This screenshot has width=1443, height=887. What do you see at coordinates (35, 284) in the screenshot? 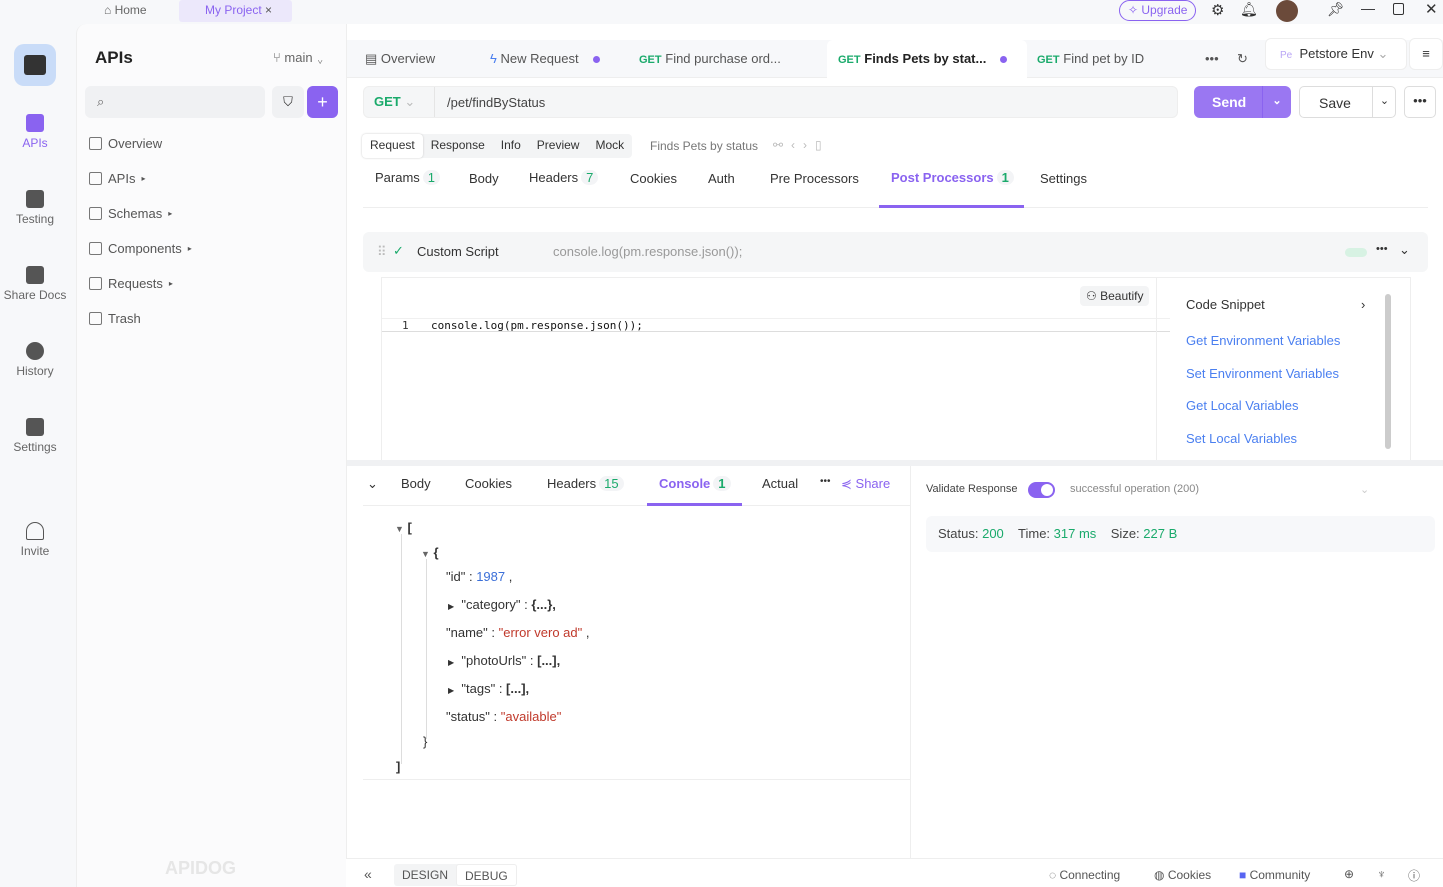
I see `rail-share-docs: Share Docs` at bounding box center [35, 284].